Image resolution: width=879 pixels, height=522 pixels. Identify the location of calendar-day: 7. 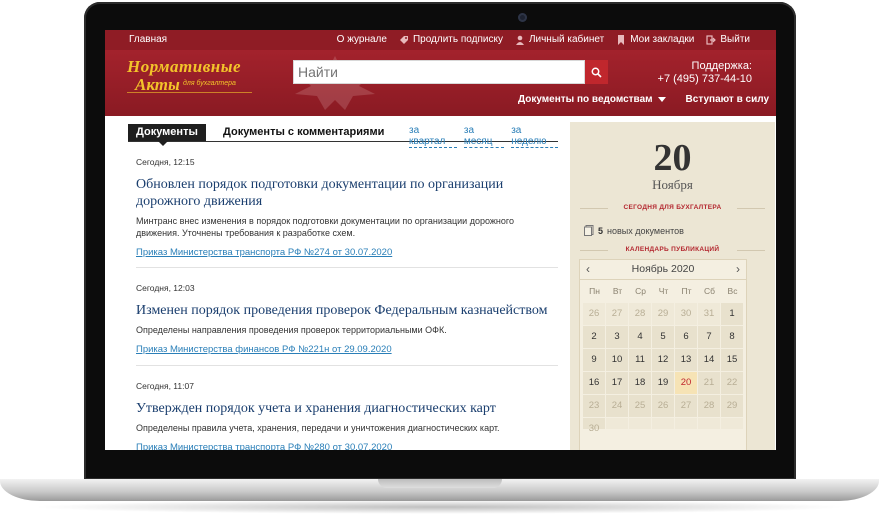
(709, 337).